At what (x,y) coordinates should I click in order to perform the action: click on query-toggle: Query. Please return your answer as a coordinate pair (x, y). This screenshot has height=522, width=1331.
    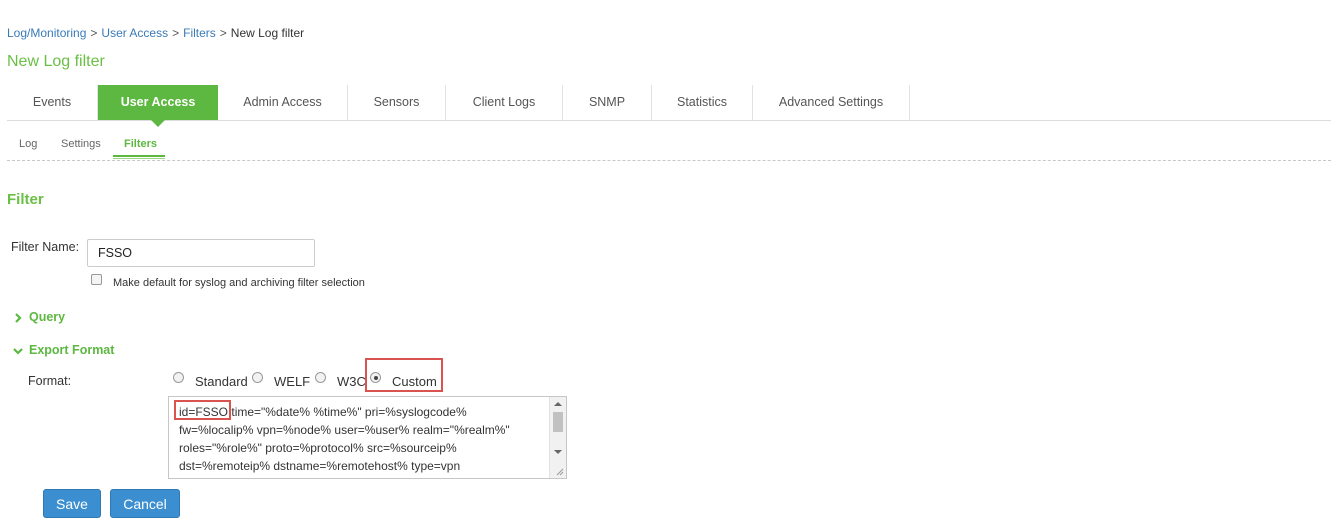
    Looking at the image, I should click on (39, 317).